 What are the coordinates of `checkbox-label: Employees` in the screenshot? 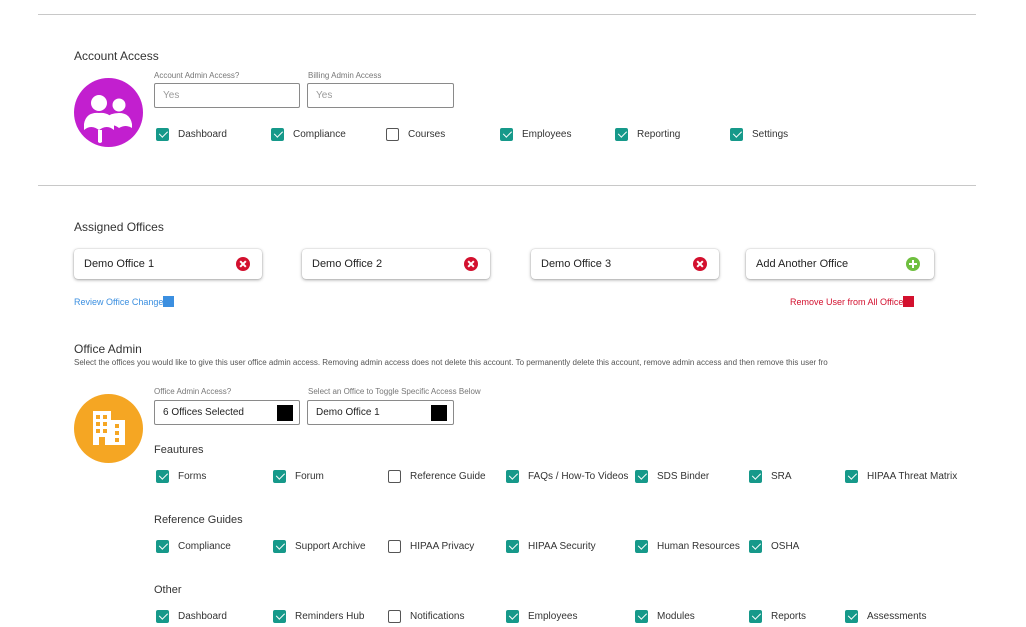 It's located at (553, 616).